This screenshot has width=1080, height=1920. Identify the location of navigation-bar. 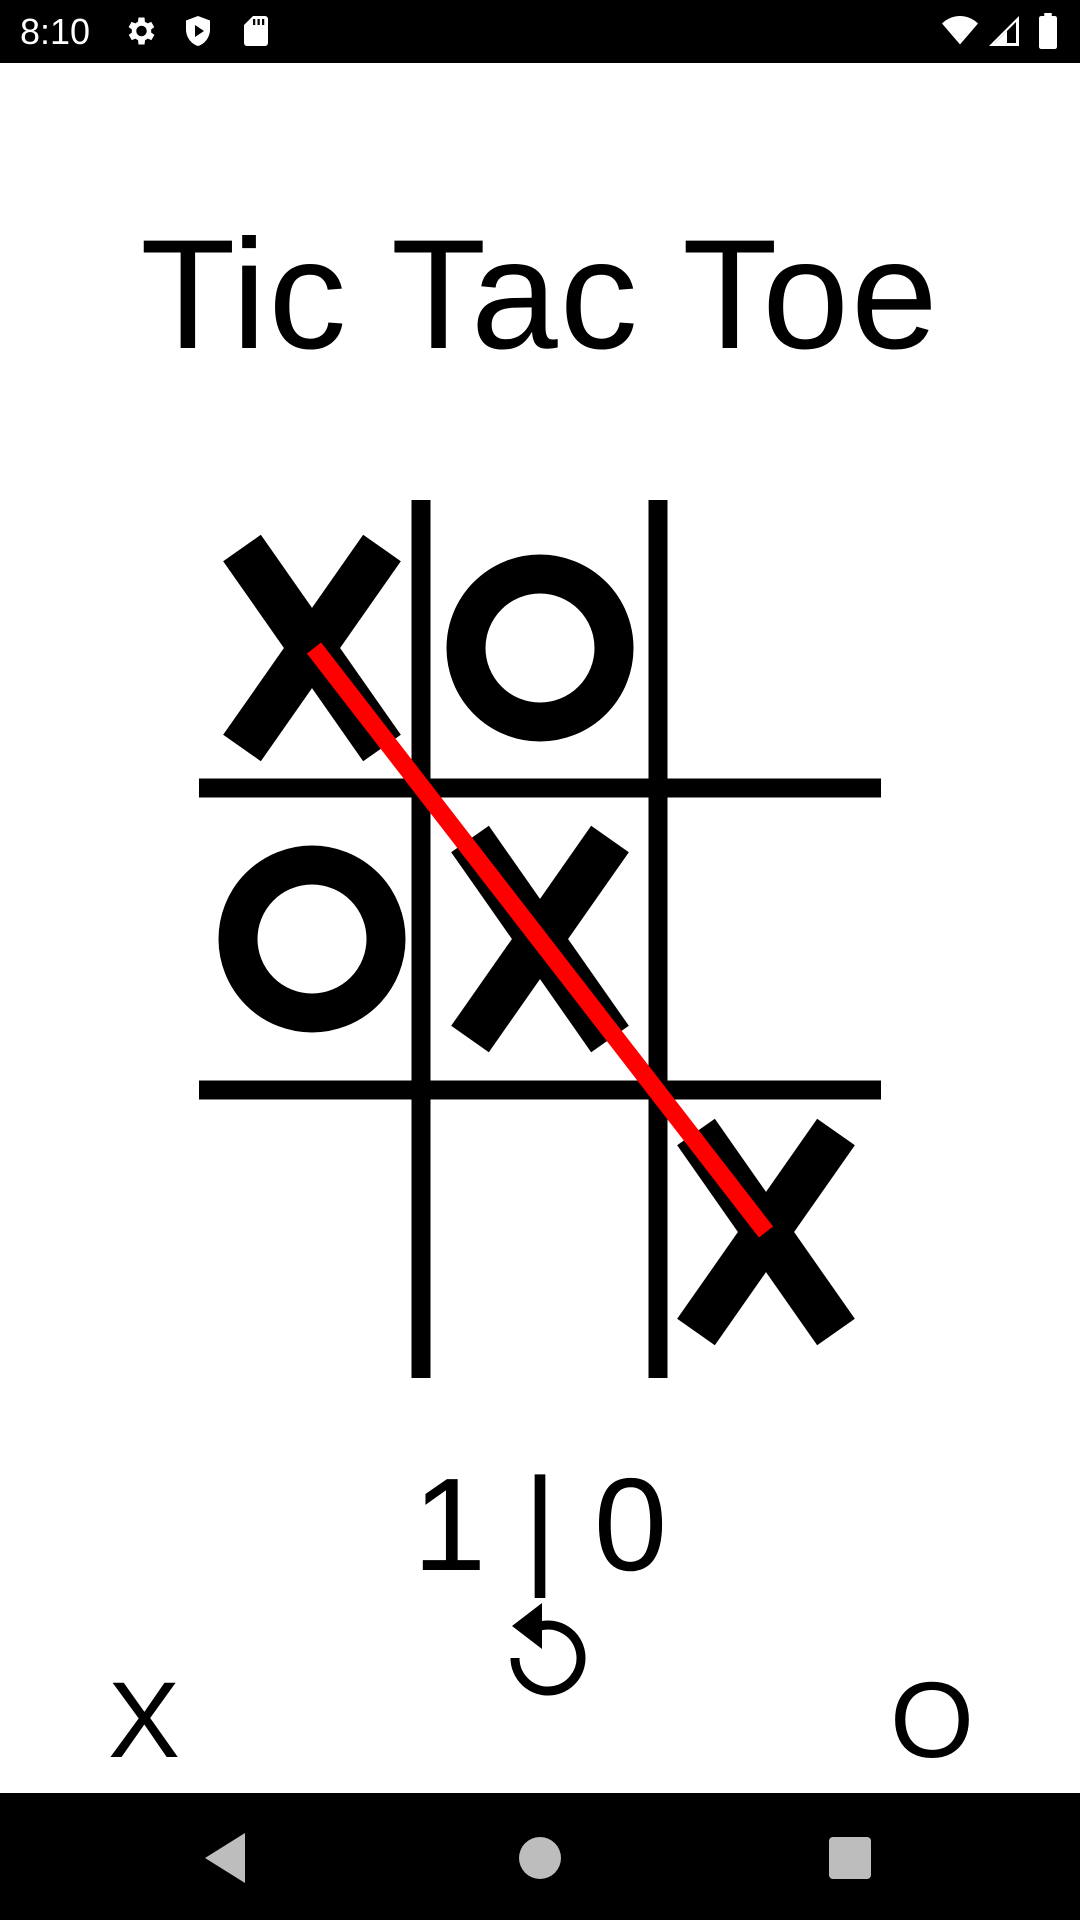
(540, 1856).